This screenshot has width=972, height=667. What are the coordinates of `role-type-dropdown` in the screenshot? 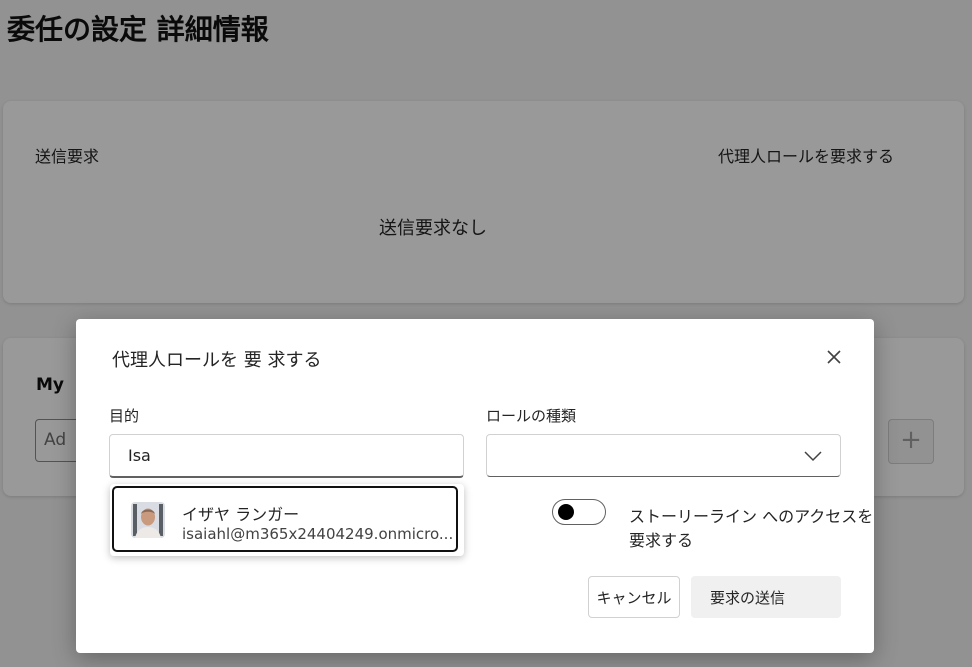 It's located at (663, 455).